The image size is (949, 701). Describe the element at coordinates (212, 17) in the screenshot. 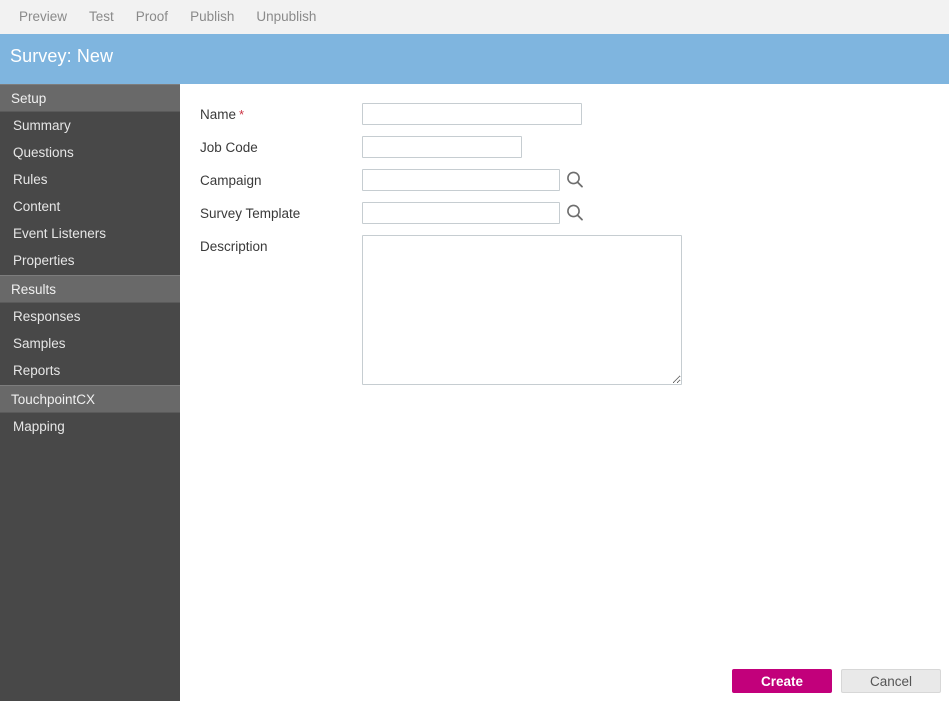

I see `toolbar-item-publish: Publish` at that location.